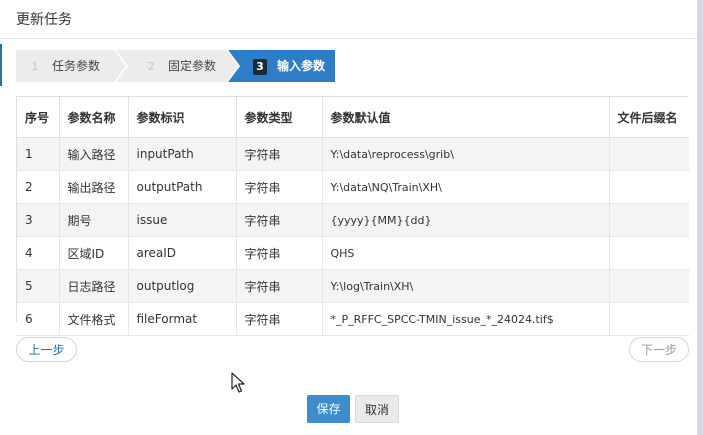 Image resolution: width=703 pixels, height=435 pixels. I want to click on wizard-steps: 1 任务参数 2 固定参数 3 输入参数, so click(181, 66).